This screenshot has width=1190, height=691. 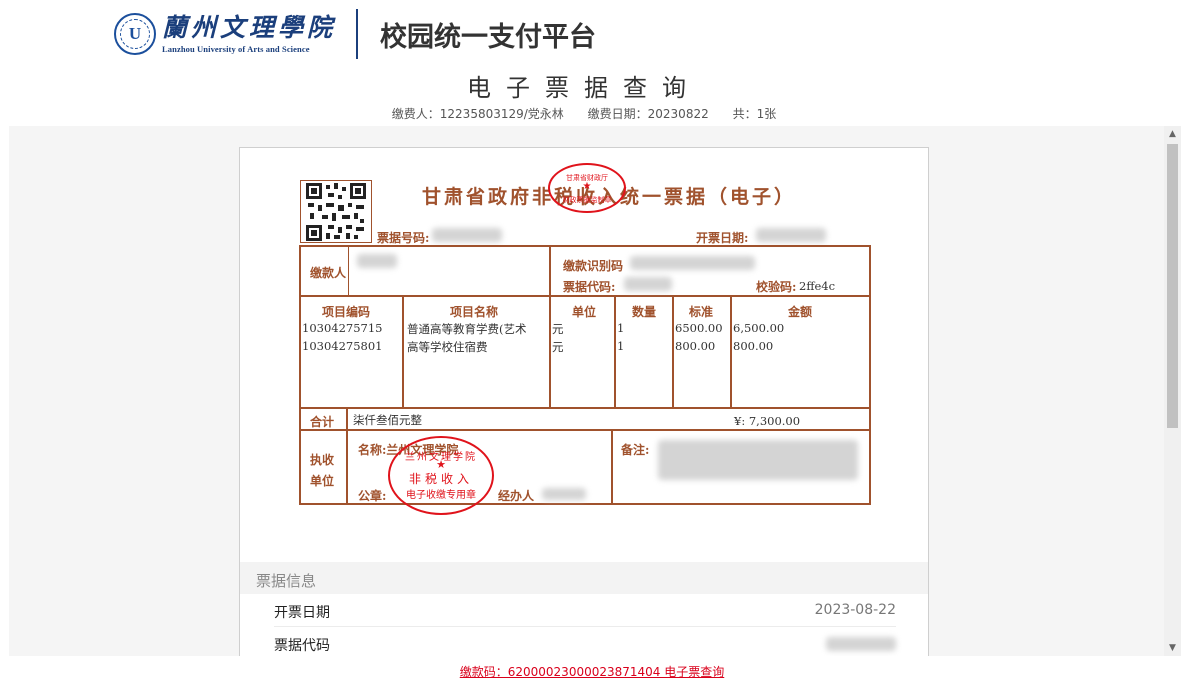 I want to click on check-code-label: 校验码:, so click(x=776, y=287).